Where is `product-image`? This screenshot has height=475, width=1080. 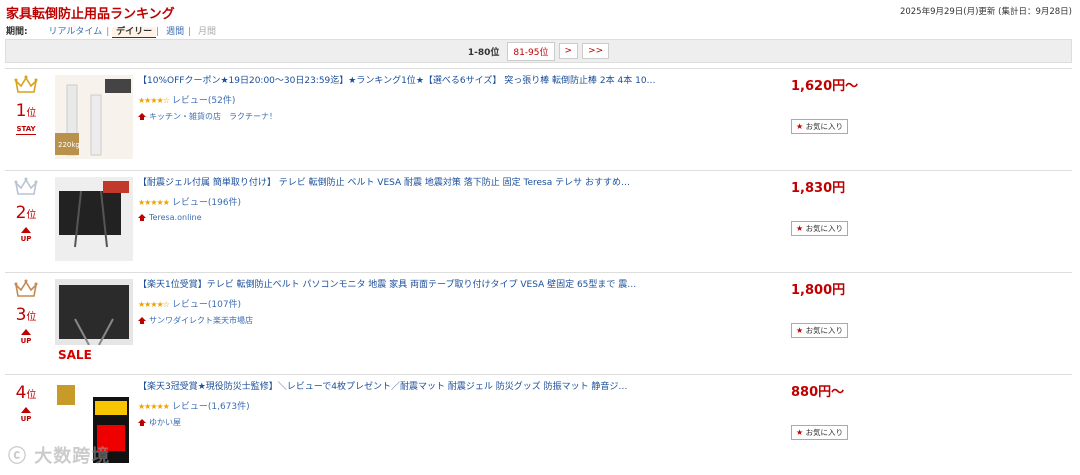
product-image is located at coordinates (94, 219).